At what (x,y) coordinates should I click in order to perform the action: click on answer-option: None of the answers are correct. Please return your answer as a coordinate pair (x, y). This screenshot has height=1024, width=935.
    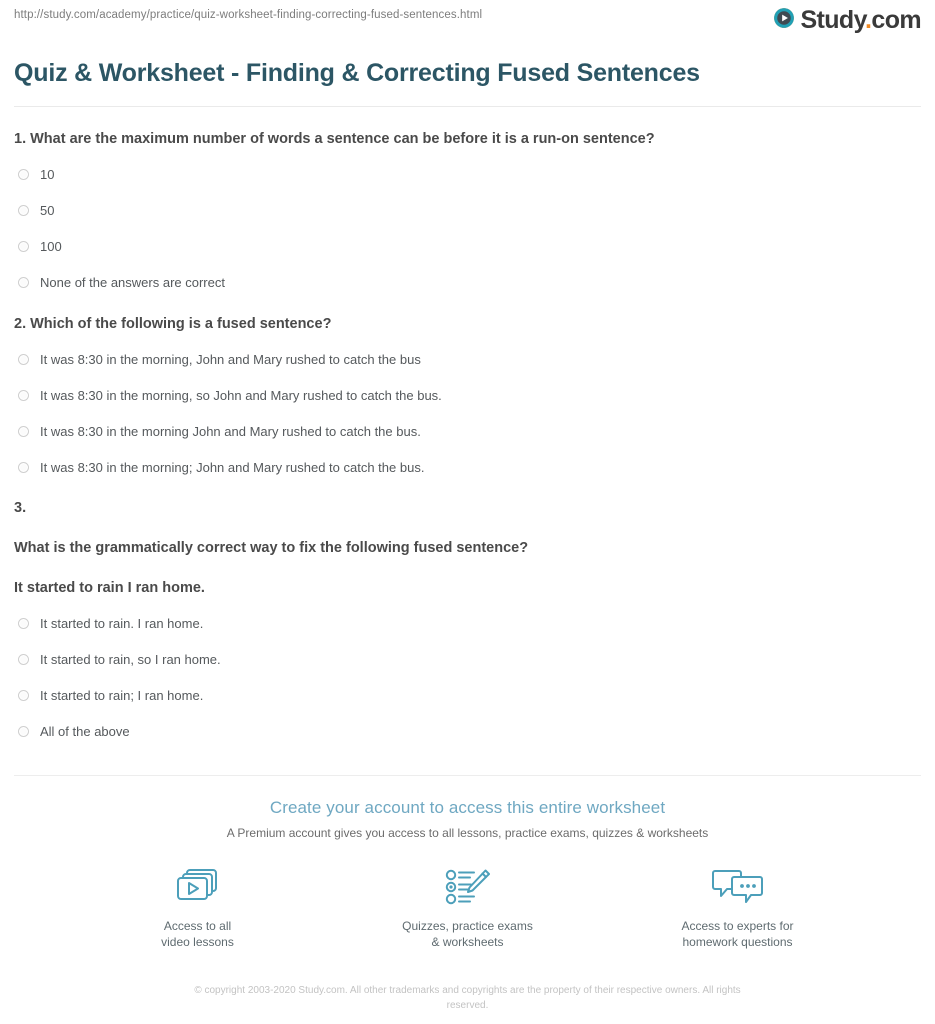
    Looking at the image, I should click on (467, 283).